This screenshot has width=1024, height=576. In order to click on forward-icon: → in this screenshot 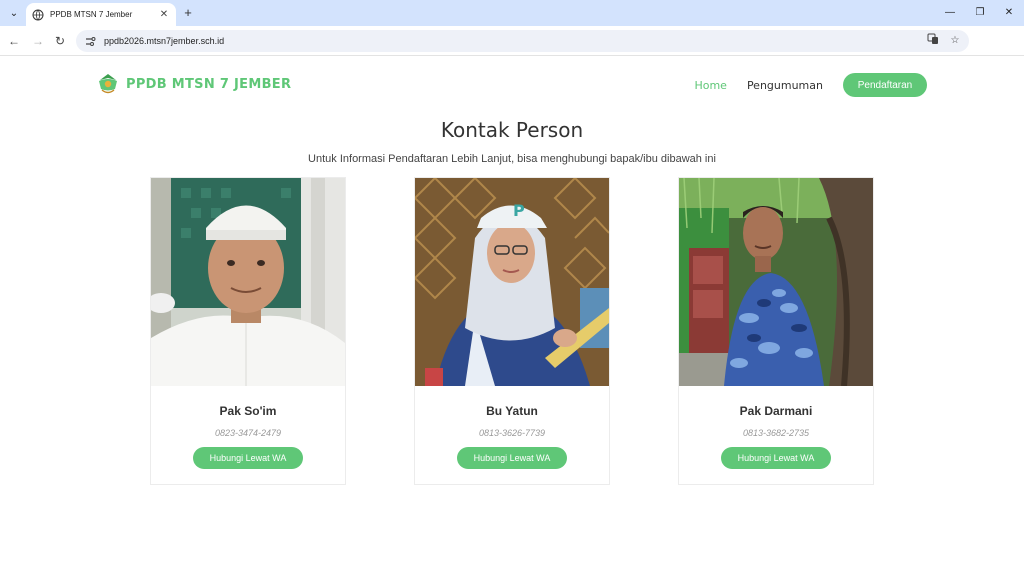, I will do `click(38, 41)`.